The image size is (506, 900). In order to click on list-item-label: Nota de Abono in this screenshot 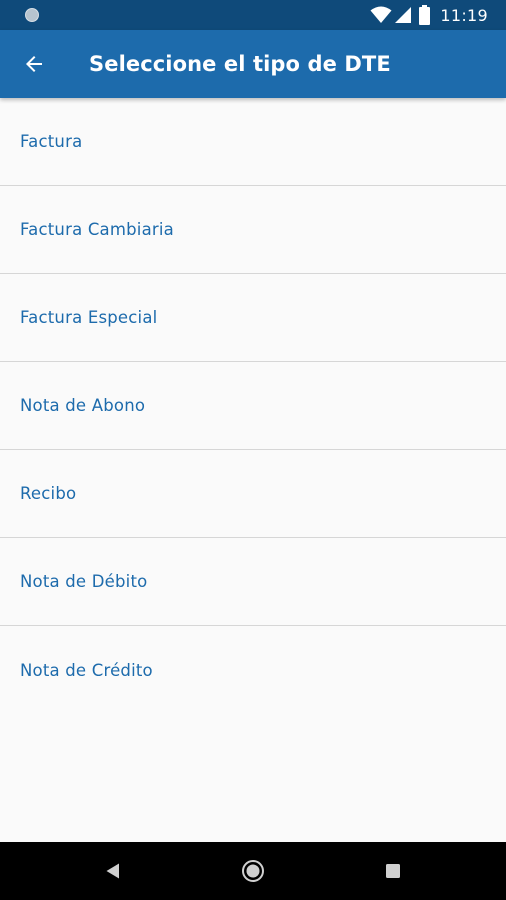, I will do `click(83, 405)`.